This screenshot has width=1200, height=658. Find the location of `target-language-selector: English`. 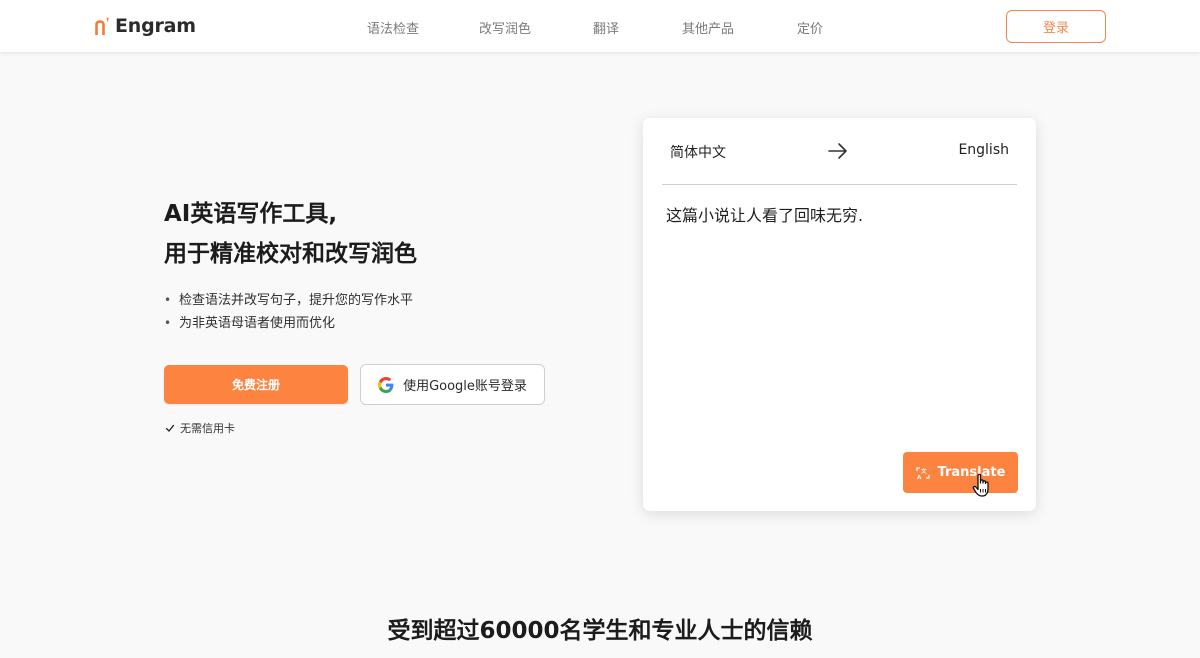

target-language-selector: English is located at coordinates (983, 150).